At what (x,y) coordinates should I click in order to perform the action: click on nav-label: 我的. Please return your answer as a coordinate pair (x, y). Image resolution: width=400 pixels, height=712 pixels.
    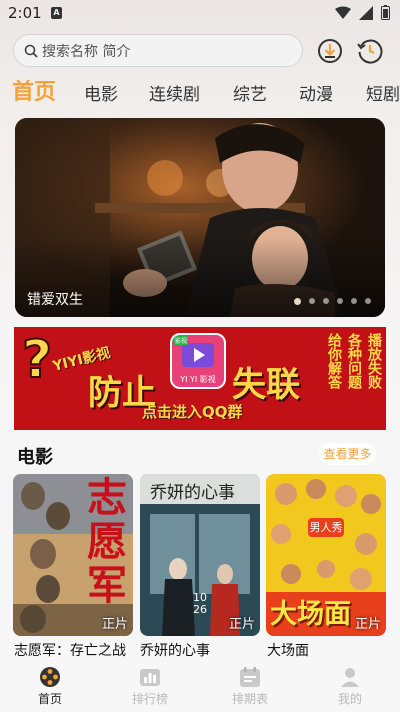
    Looking at the image, I should click on (349, 699).